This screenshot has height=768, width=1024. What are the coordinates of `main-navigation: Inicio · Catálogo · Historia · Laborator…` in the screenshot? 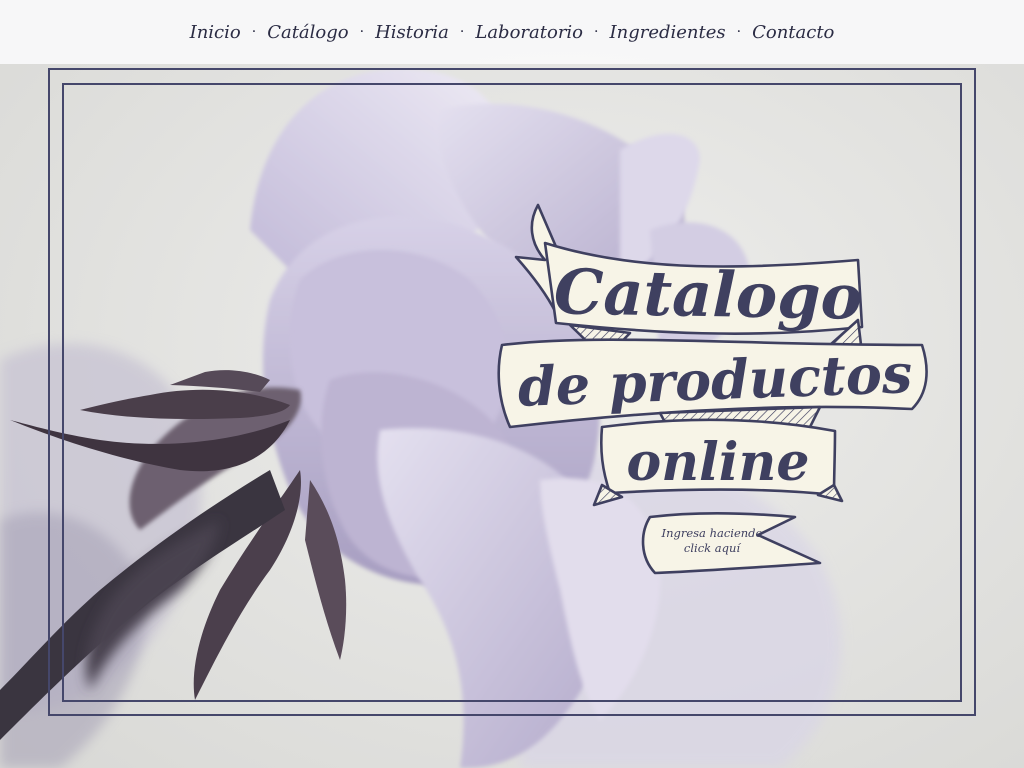 It's located at (512, 32).